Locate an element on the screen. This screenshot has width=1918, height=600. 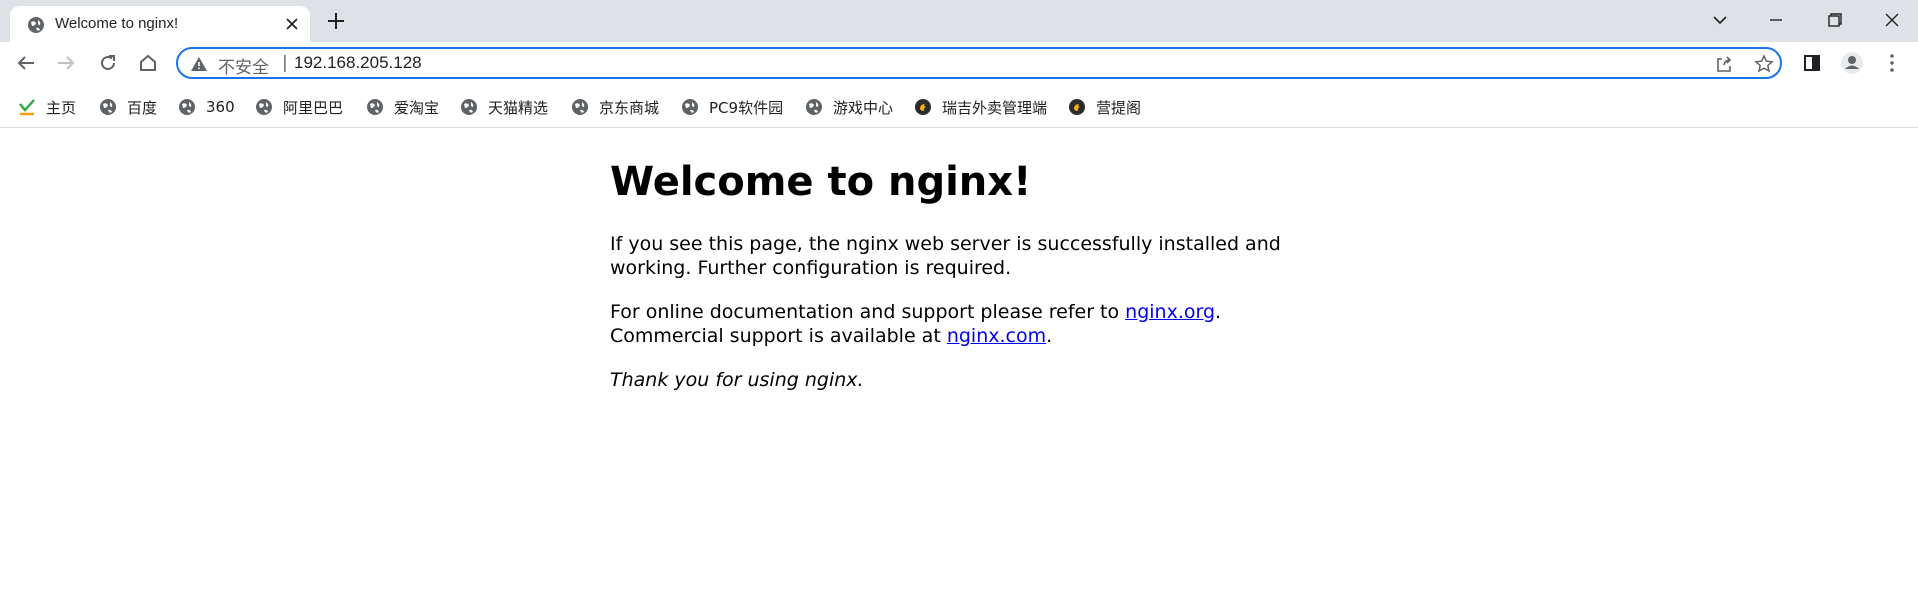
close-tab-icon is located at coordinates (292, 24).